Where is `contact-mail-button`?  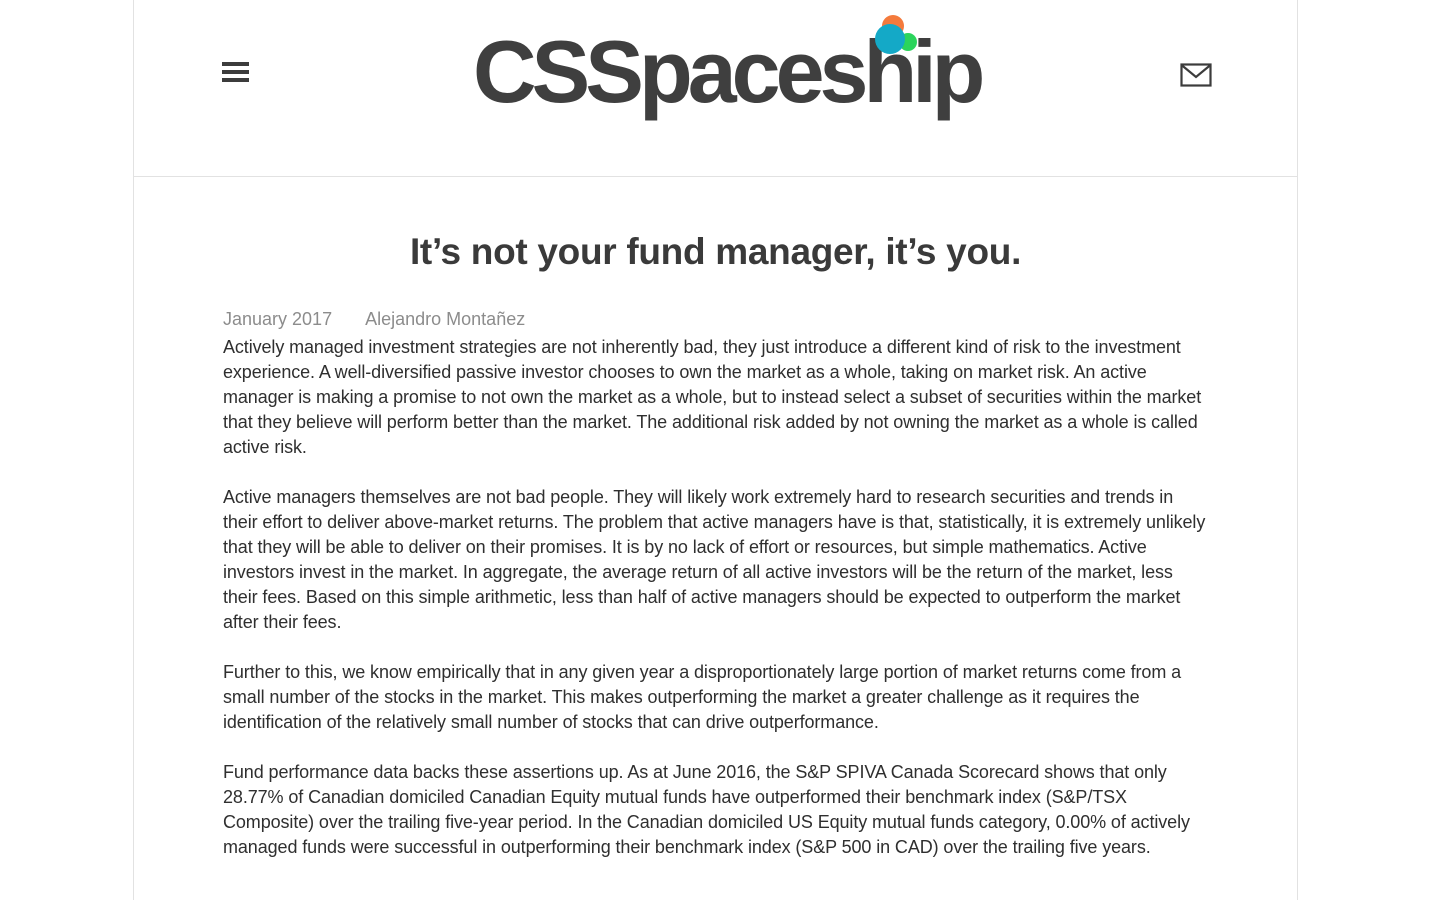
contact-mail-button is located at coordinates (1196, 75).